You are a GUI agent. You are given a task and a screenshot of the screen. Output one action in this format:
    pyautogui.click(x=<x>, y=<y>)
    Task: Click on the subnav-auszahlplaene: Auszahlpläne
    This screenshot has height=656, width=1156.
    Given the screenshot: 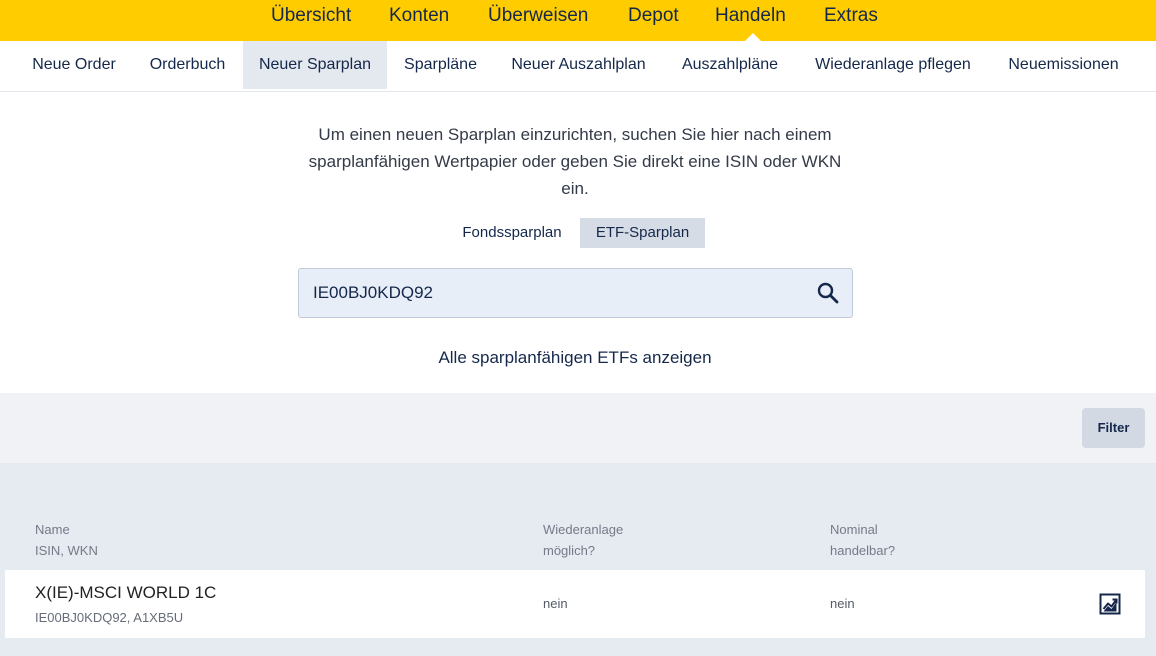 What is the action you would take?
    pyautogui.click(x=730, y=65)
    